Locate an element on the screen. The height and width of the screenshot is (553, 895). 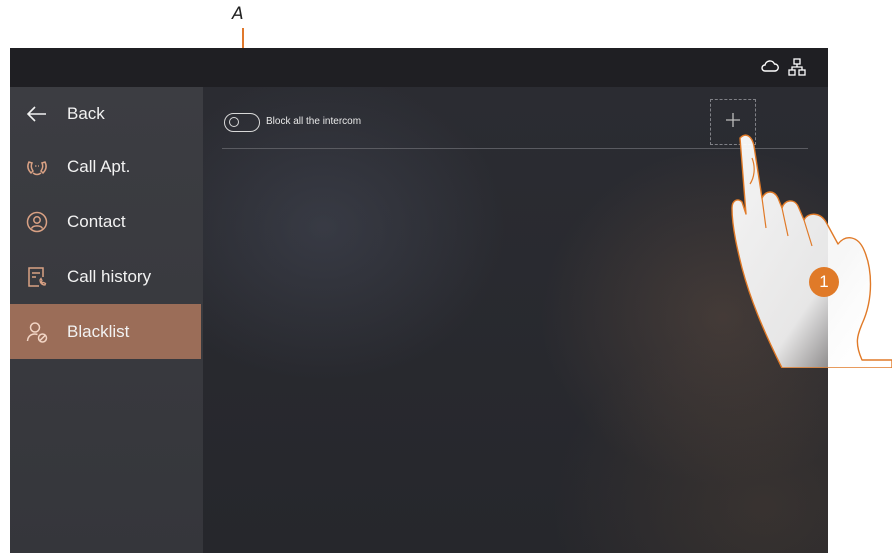
sidebar-item-contact: Contact is located at coordinates (105, 221).